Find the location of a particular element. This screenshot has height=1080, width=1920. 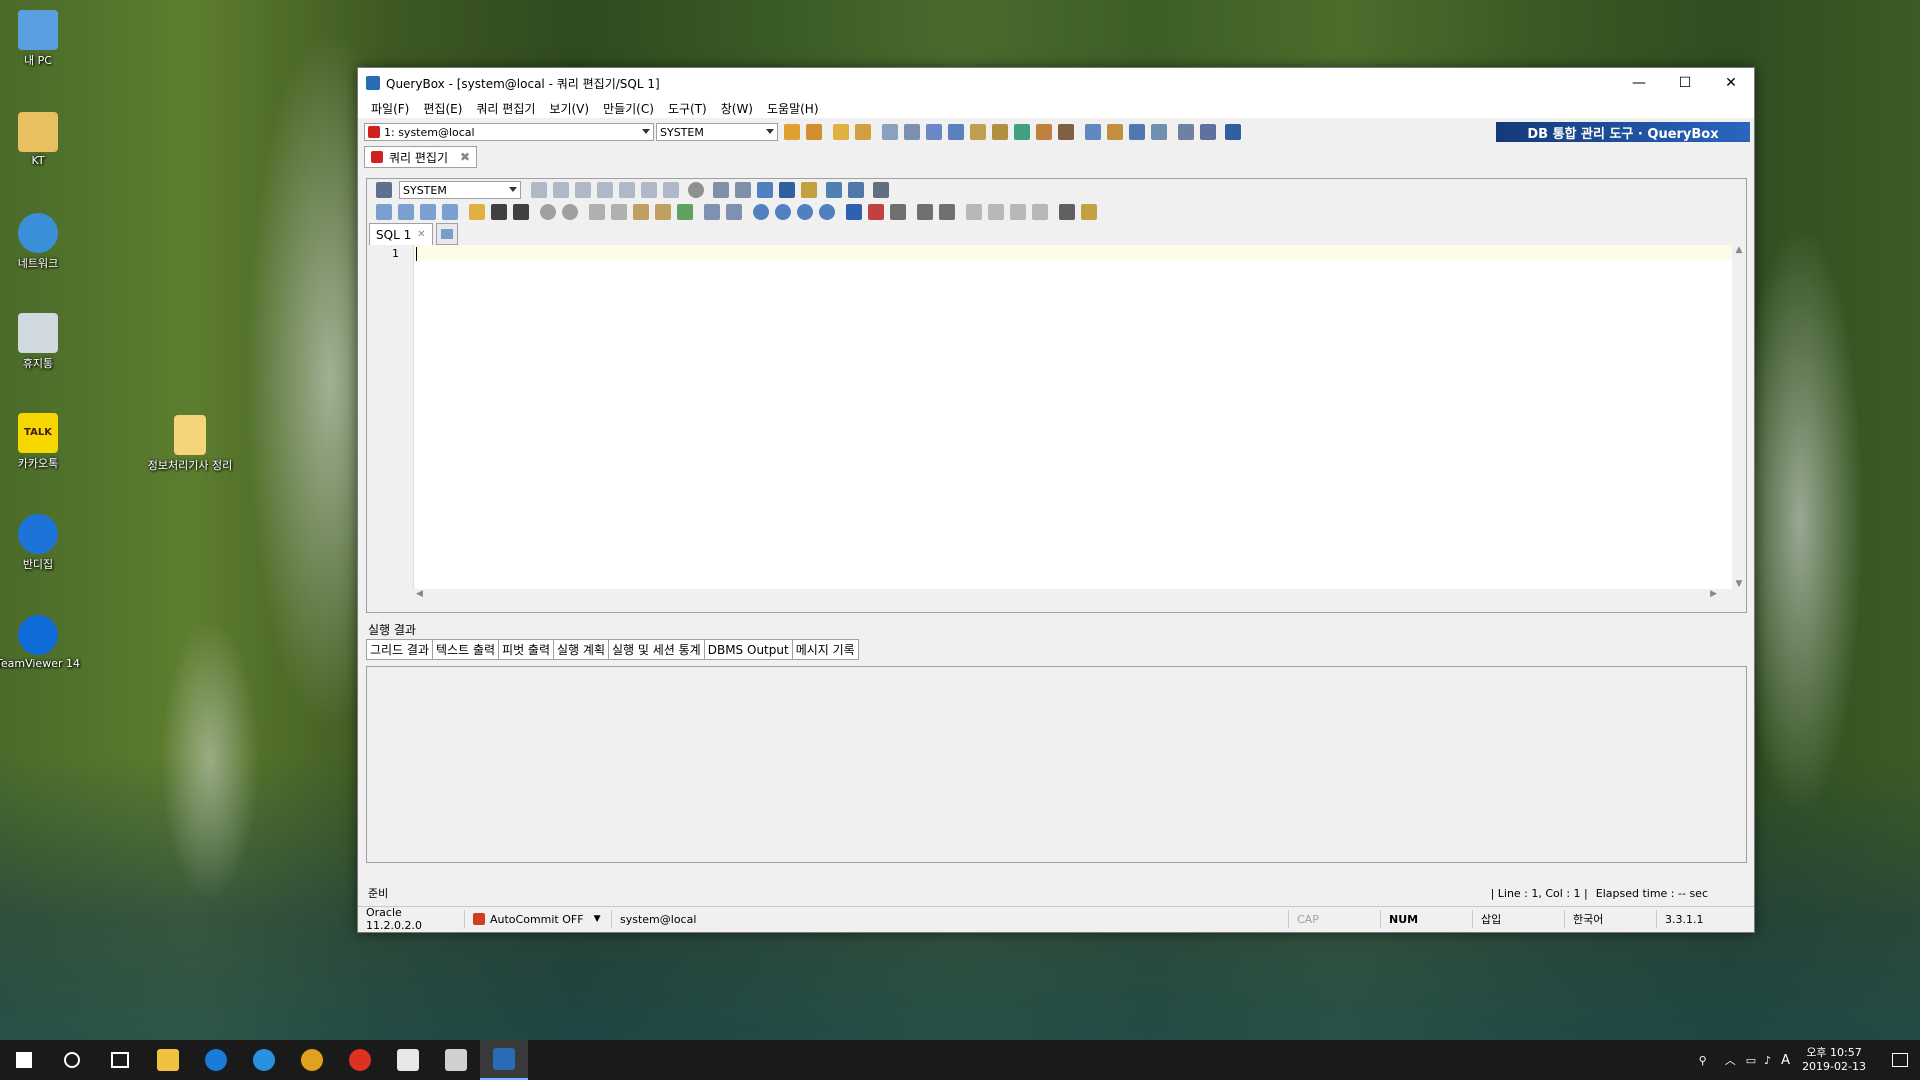

desktop-icon-recycle-bin: 휴지통 is located at coordinates (41, 342).